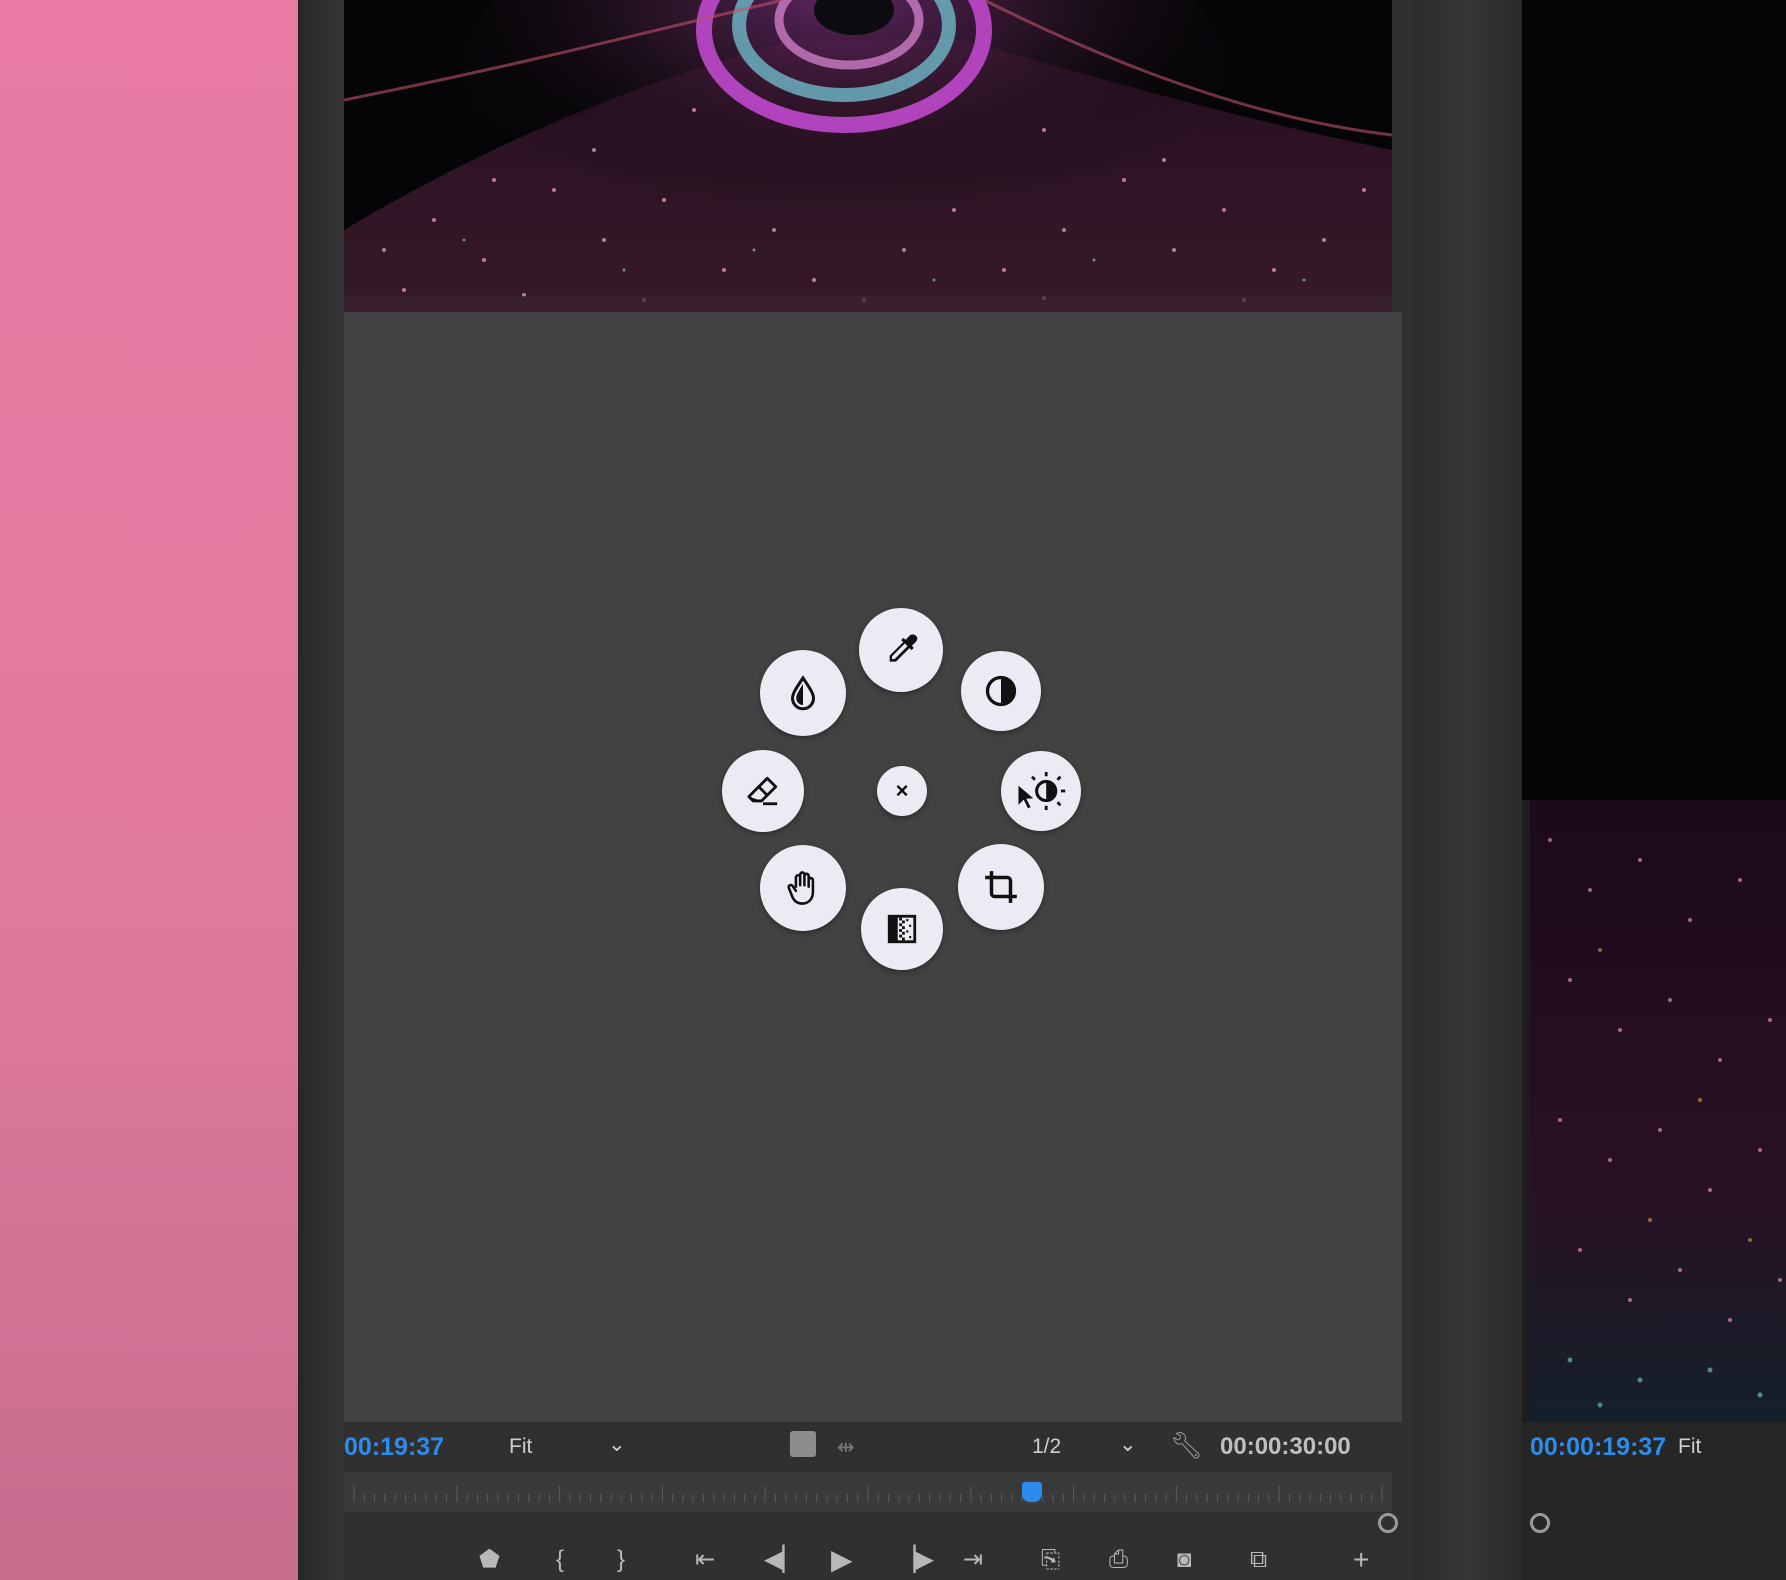 This screenshot has width=1786, height=1580. I want to click on crop-icon, so click(1001, 887).